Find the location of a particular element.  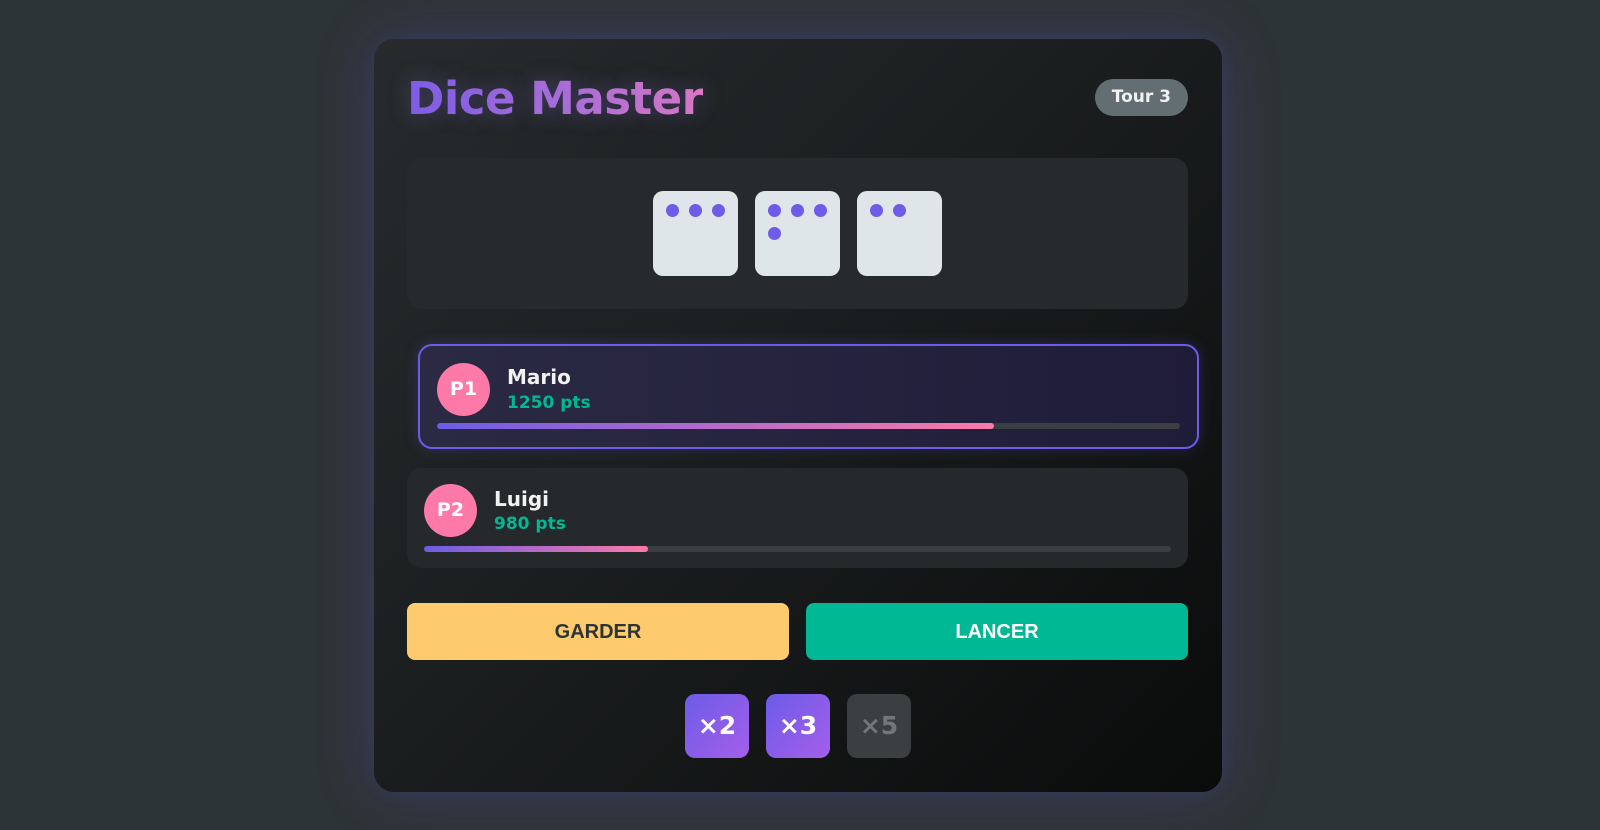

progress-fill-p1 is located at coordinates (716, 426).